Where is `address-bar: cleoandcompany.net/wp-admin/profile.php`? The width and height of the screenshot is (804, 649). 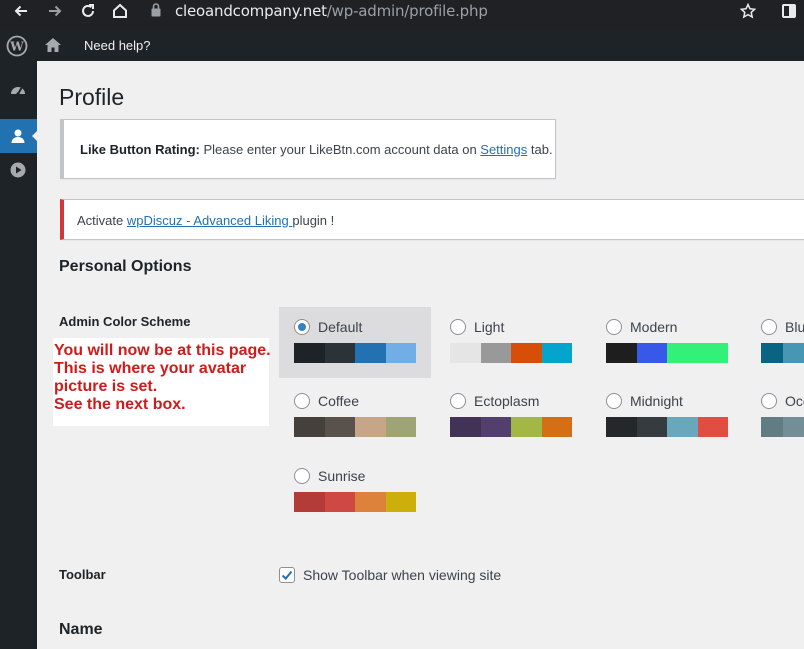
address-bar: cleoandcompany.net/wp-admin/profile.php is located at coordinates (456, 11).